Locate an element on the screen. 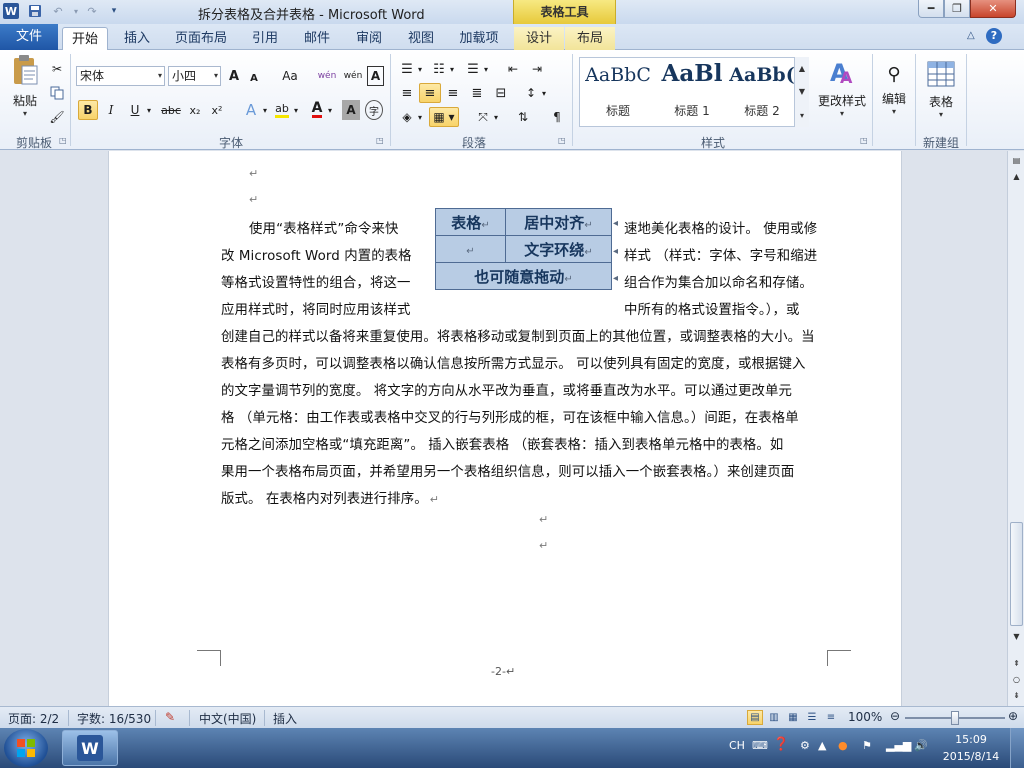  web-layout-icon: ▦ is located at coordinates (793, 717).